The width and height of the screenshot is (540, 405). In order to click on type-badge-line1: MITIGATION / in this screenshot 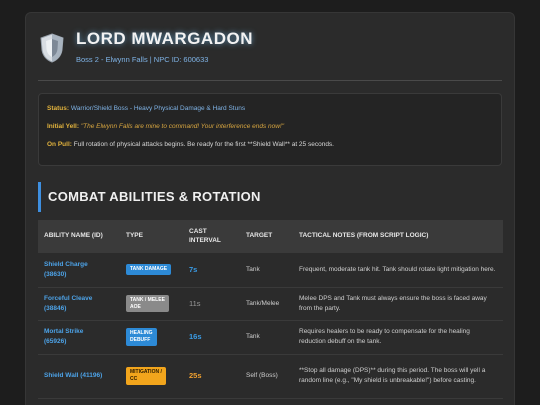, I will do `click(146, 372)`.